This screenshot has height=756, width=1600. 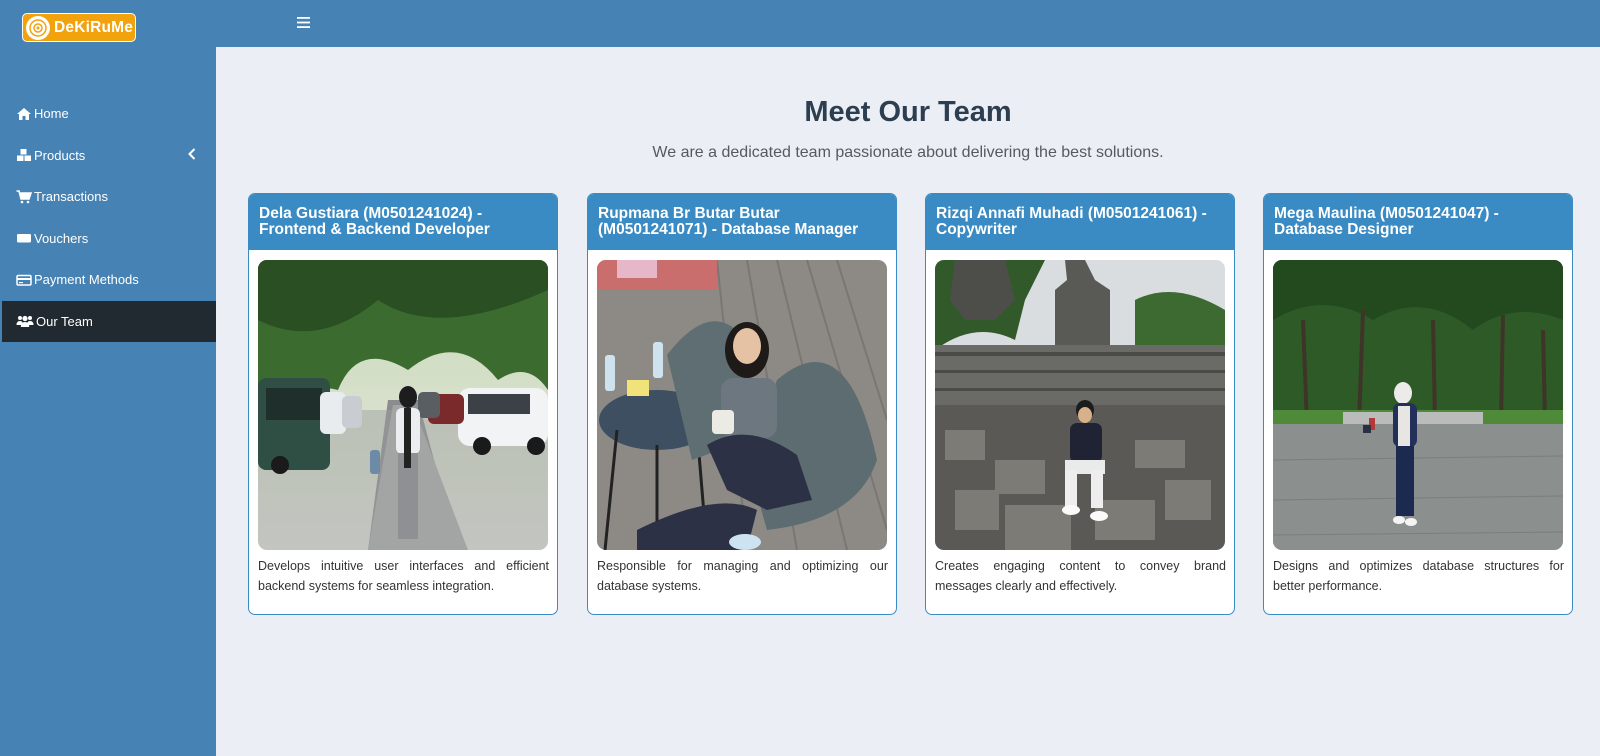 What do you see at coordinates (24, 114) in the screenshot?
I see `home-icon` at bounding box center [24, 114].